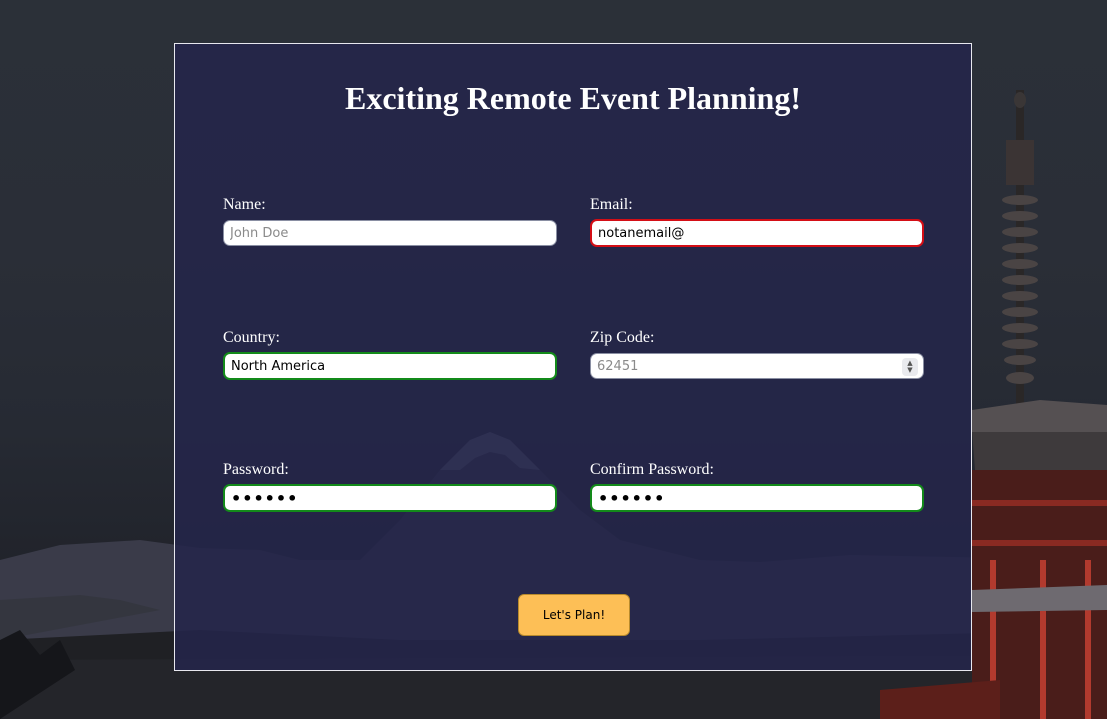 Image resolution: width=1107 pixels, height=719 pixels. What do you see at coordinates (910, 367) in the screenshot?
I see `up-down-chevron-icon: ▲ ▼` at bounding box center [910, 367].